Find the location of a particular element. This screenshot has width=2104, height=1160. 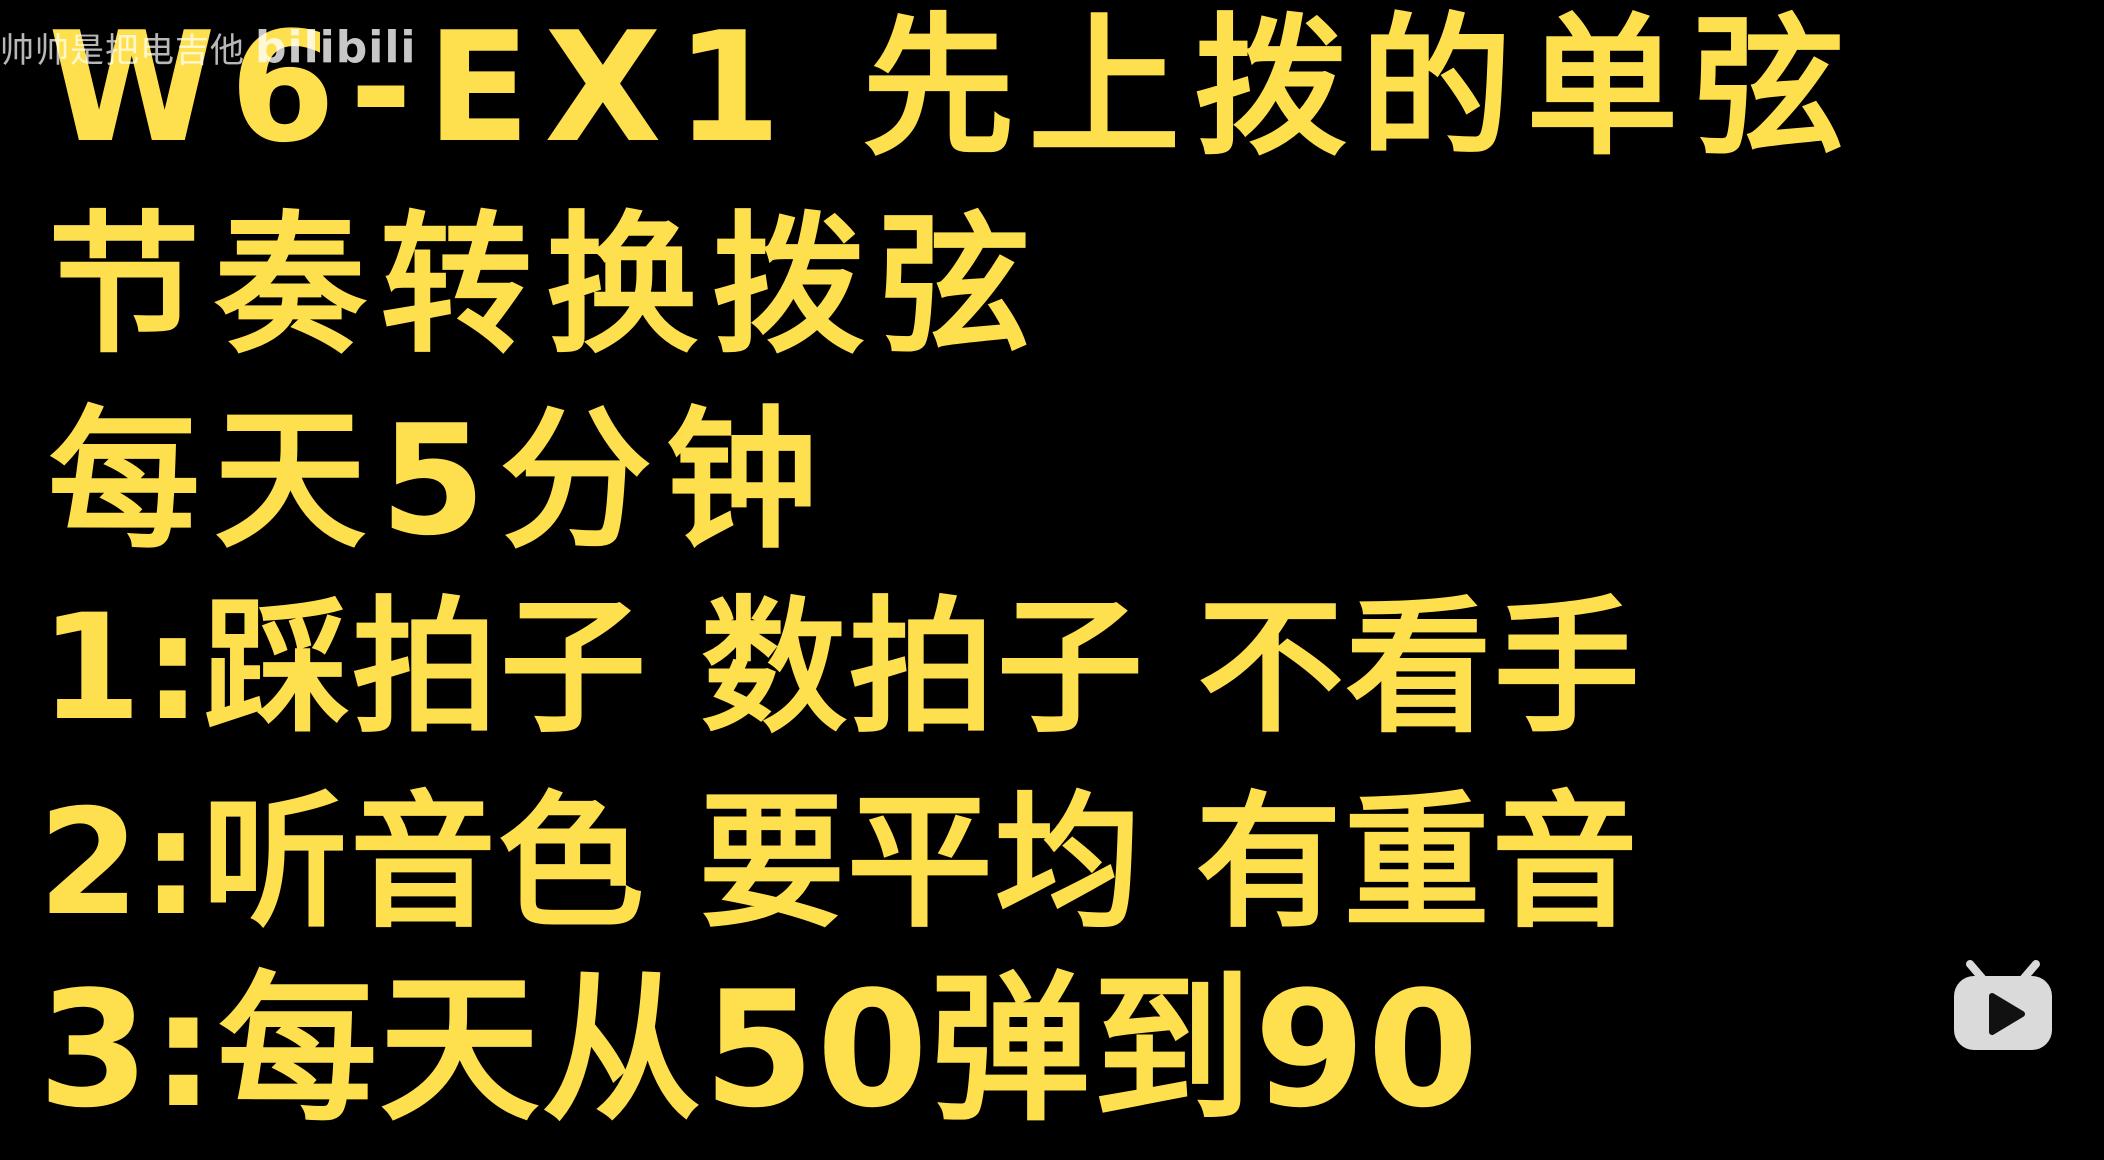

uploader-watermark: 帅帅是把电吉他 bilibili is located at coordinates (208, 47).